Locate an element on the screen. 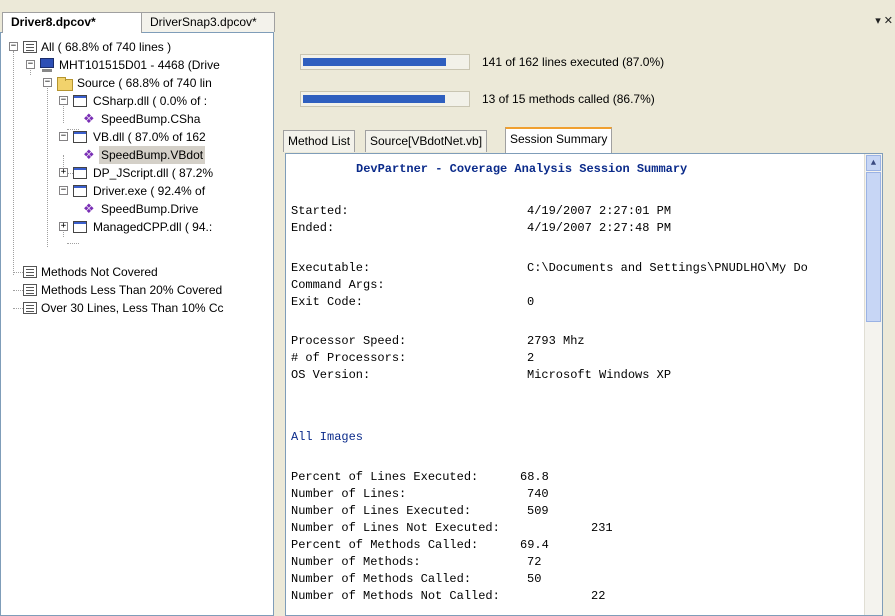 This screenshot has height=616, width=895. methods-progress-label: 13 of 15 methods called (86.7%) is located at coordinates (568, 99).